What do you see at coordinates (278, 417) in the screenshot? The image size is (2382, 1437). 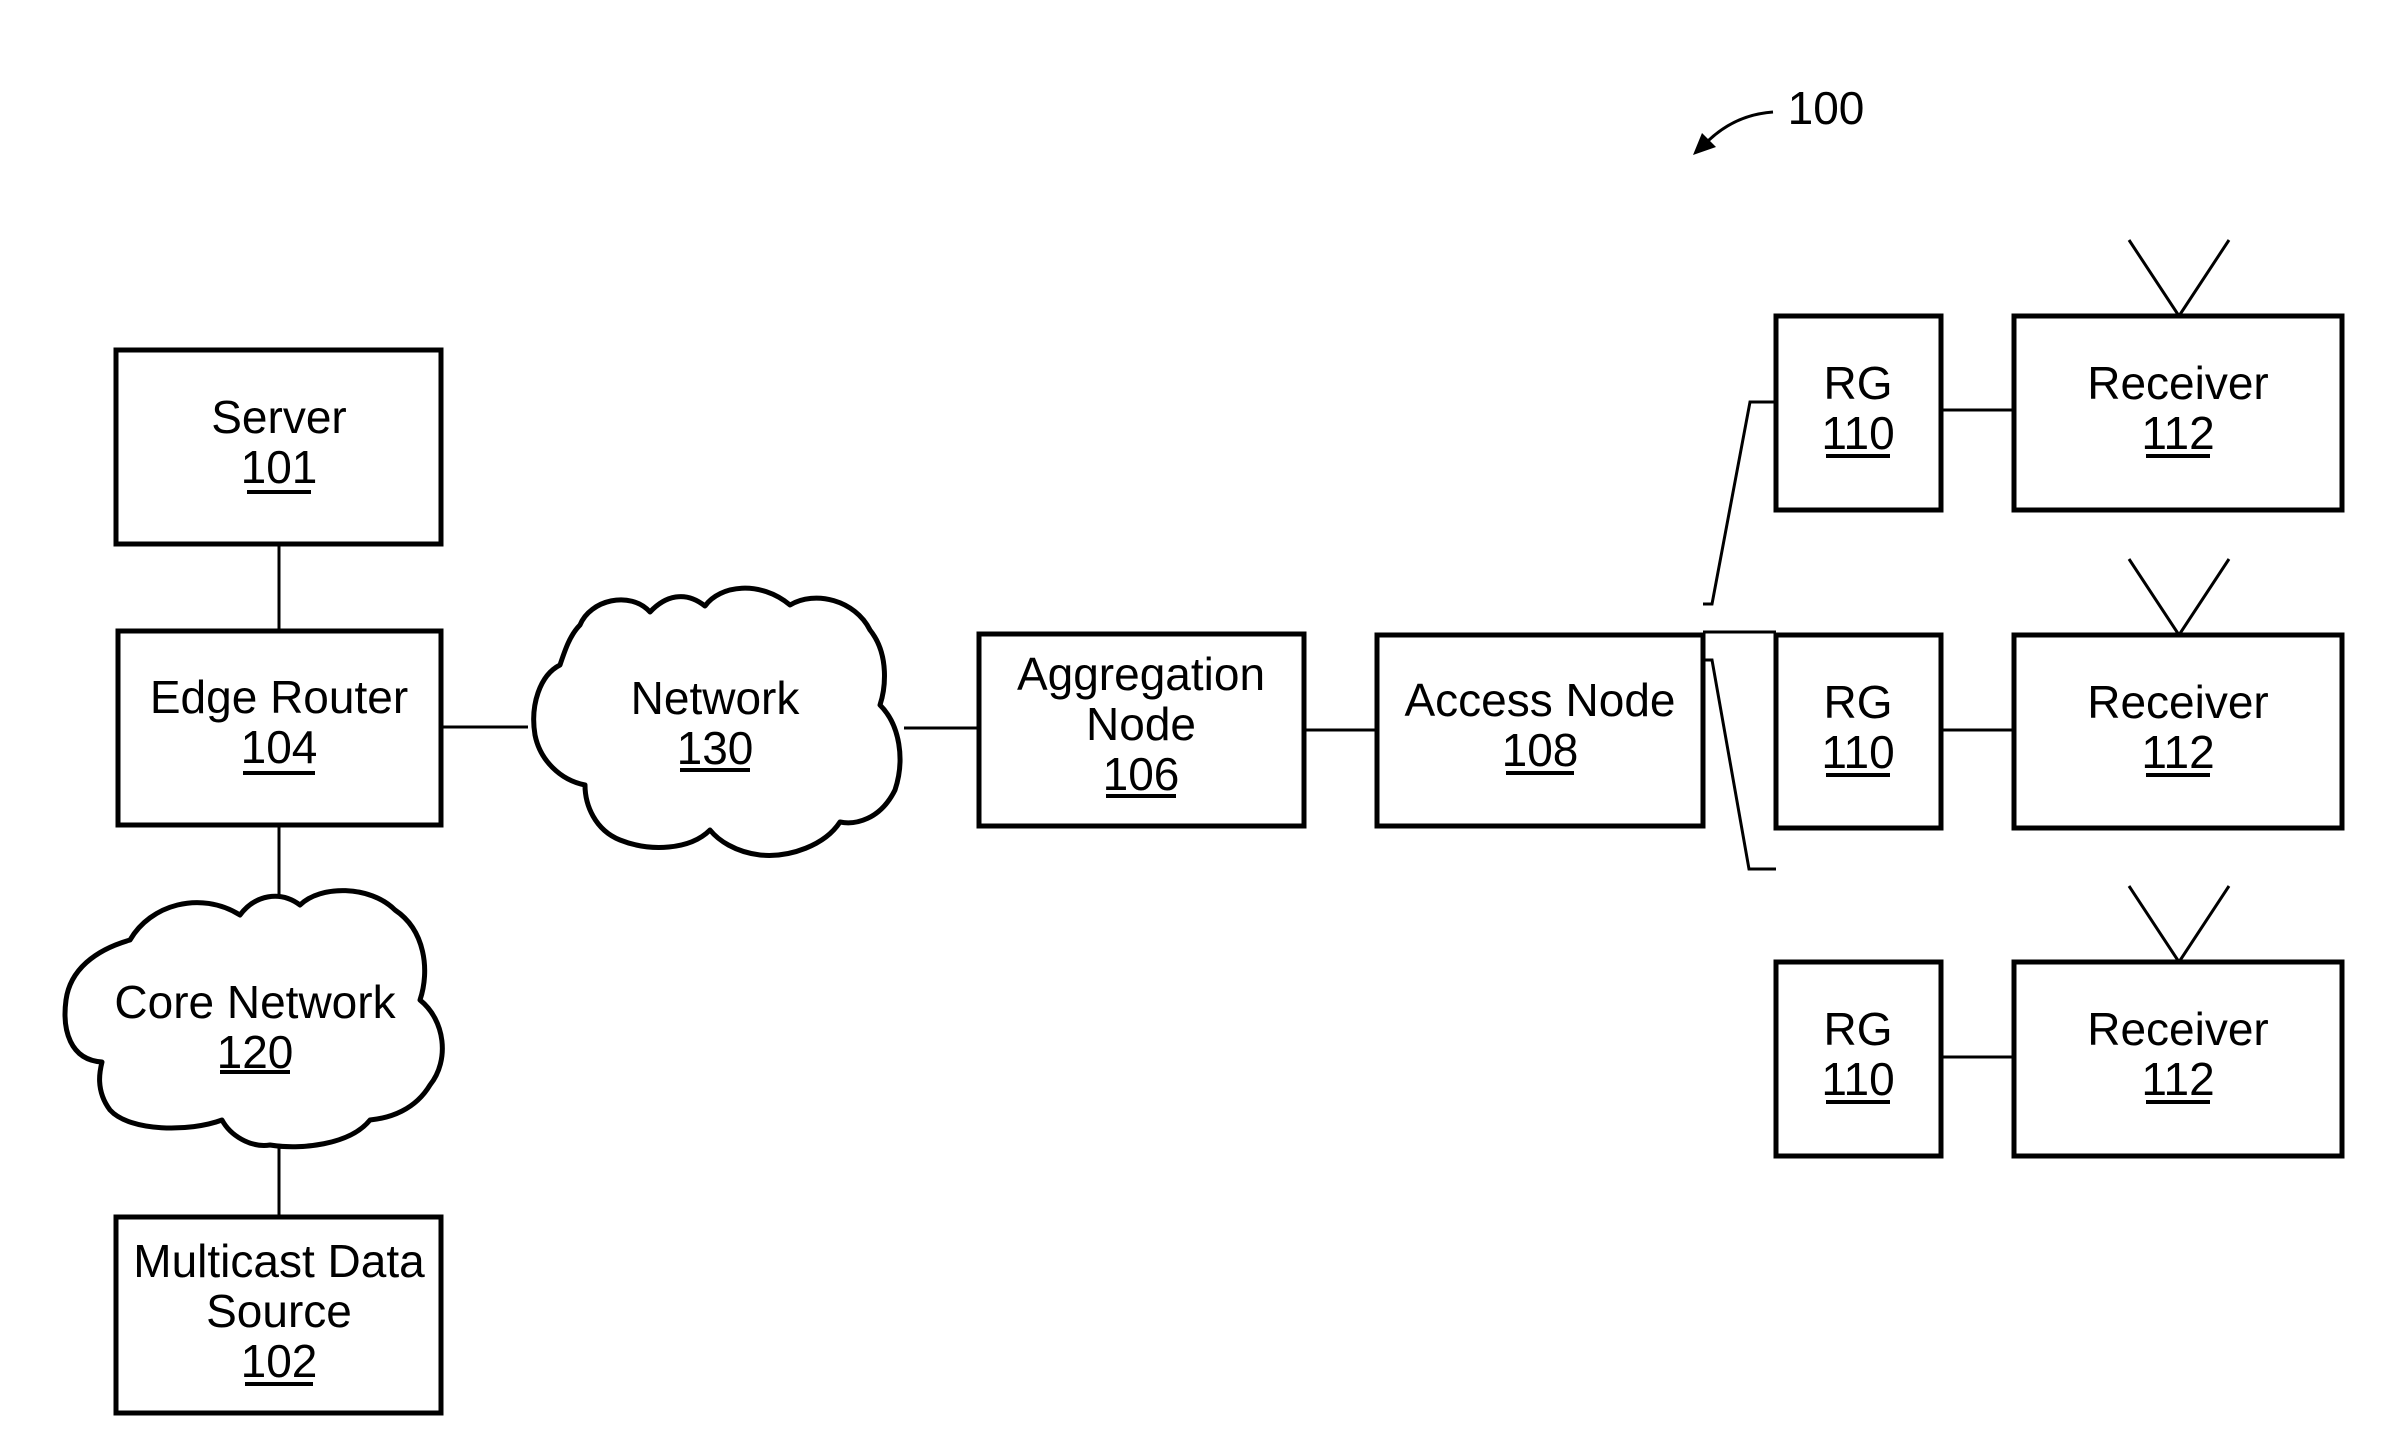 I see `node-name: Server` at bounding box center [278, 417].